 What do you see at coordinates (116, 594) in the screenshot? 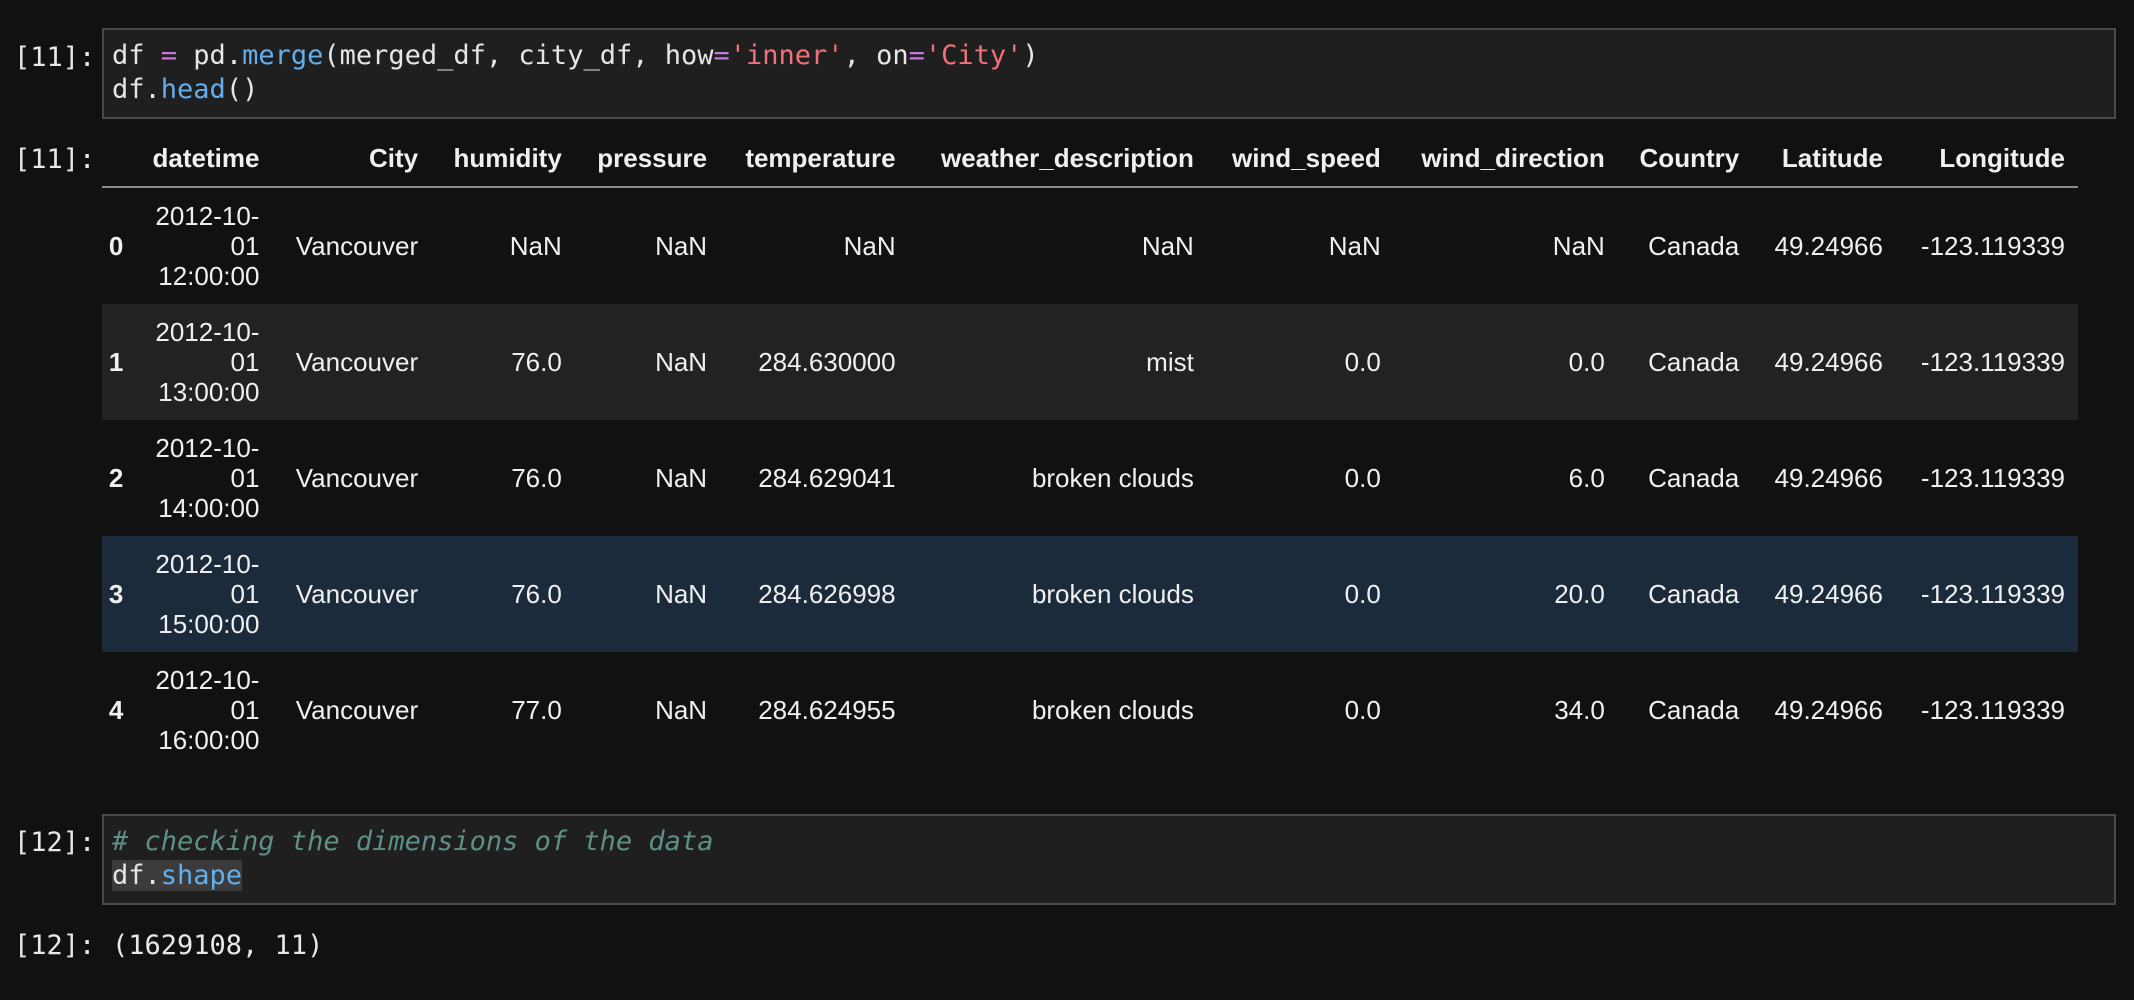
I see `row-index: 3` at bounding box center [116, 594].